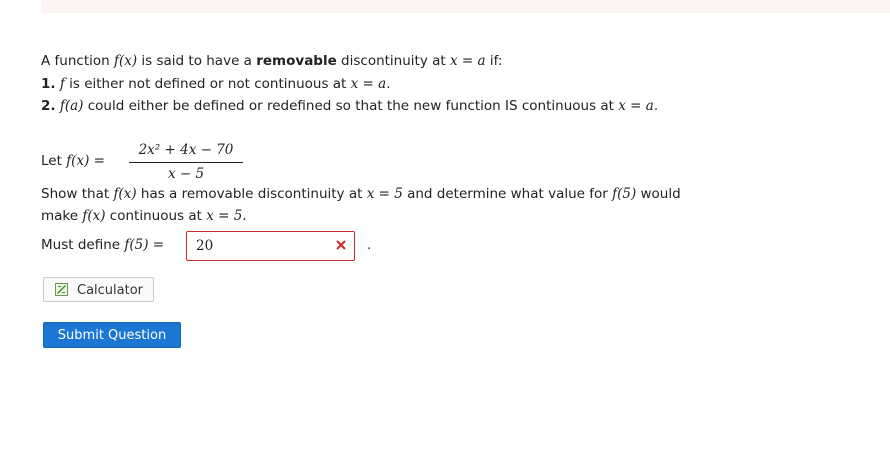  Describe the element at coordinates (156, 216) in the screenshot. I see `task-text: continuous at` at that location.